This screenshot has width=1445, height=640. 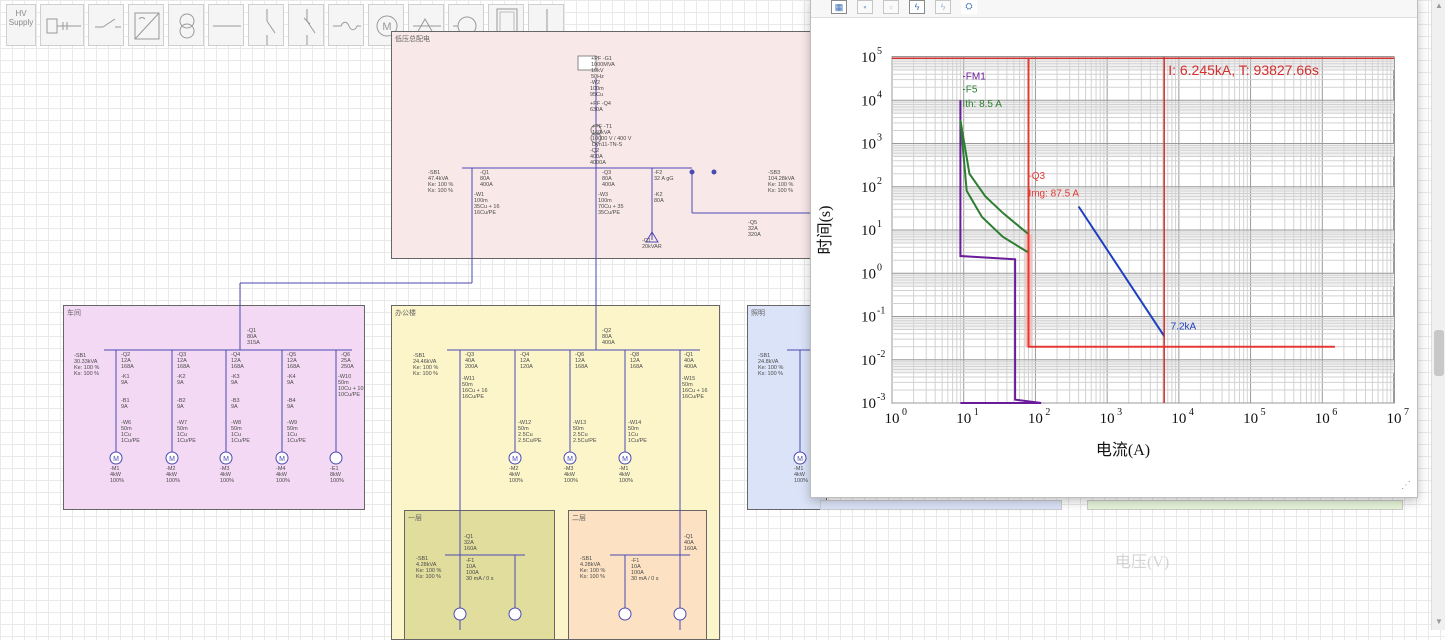 I want to click on x-tick-exponent: 0, so click(x=904, y=412).